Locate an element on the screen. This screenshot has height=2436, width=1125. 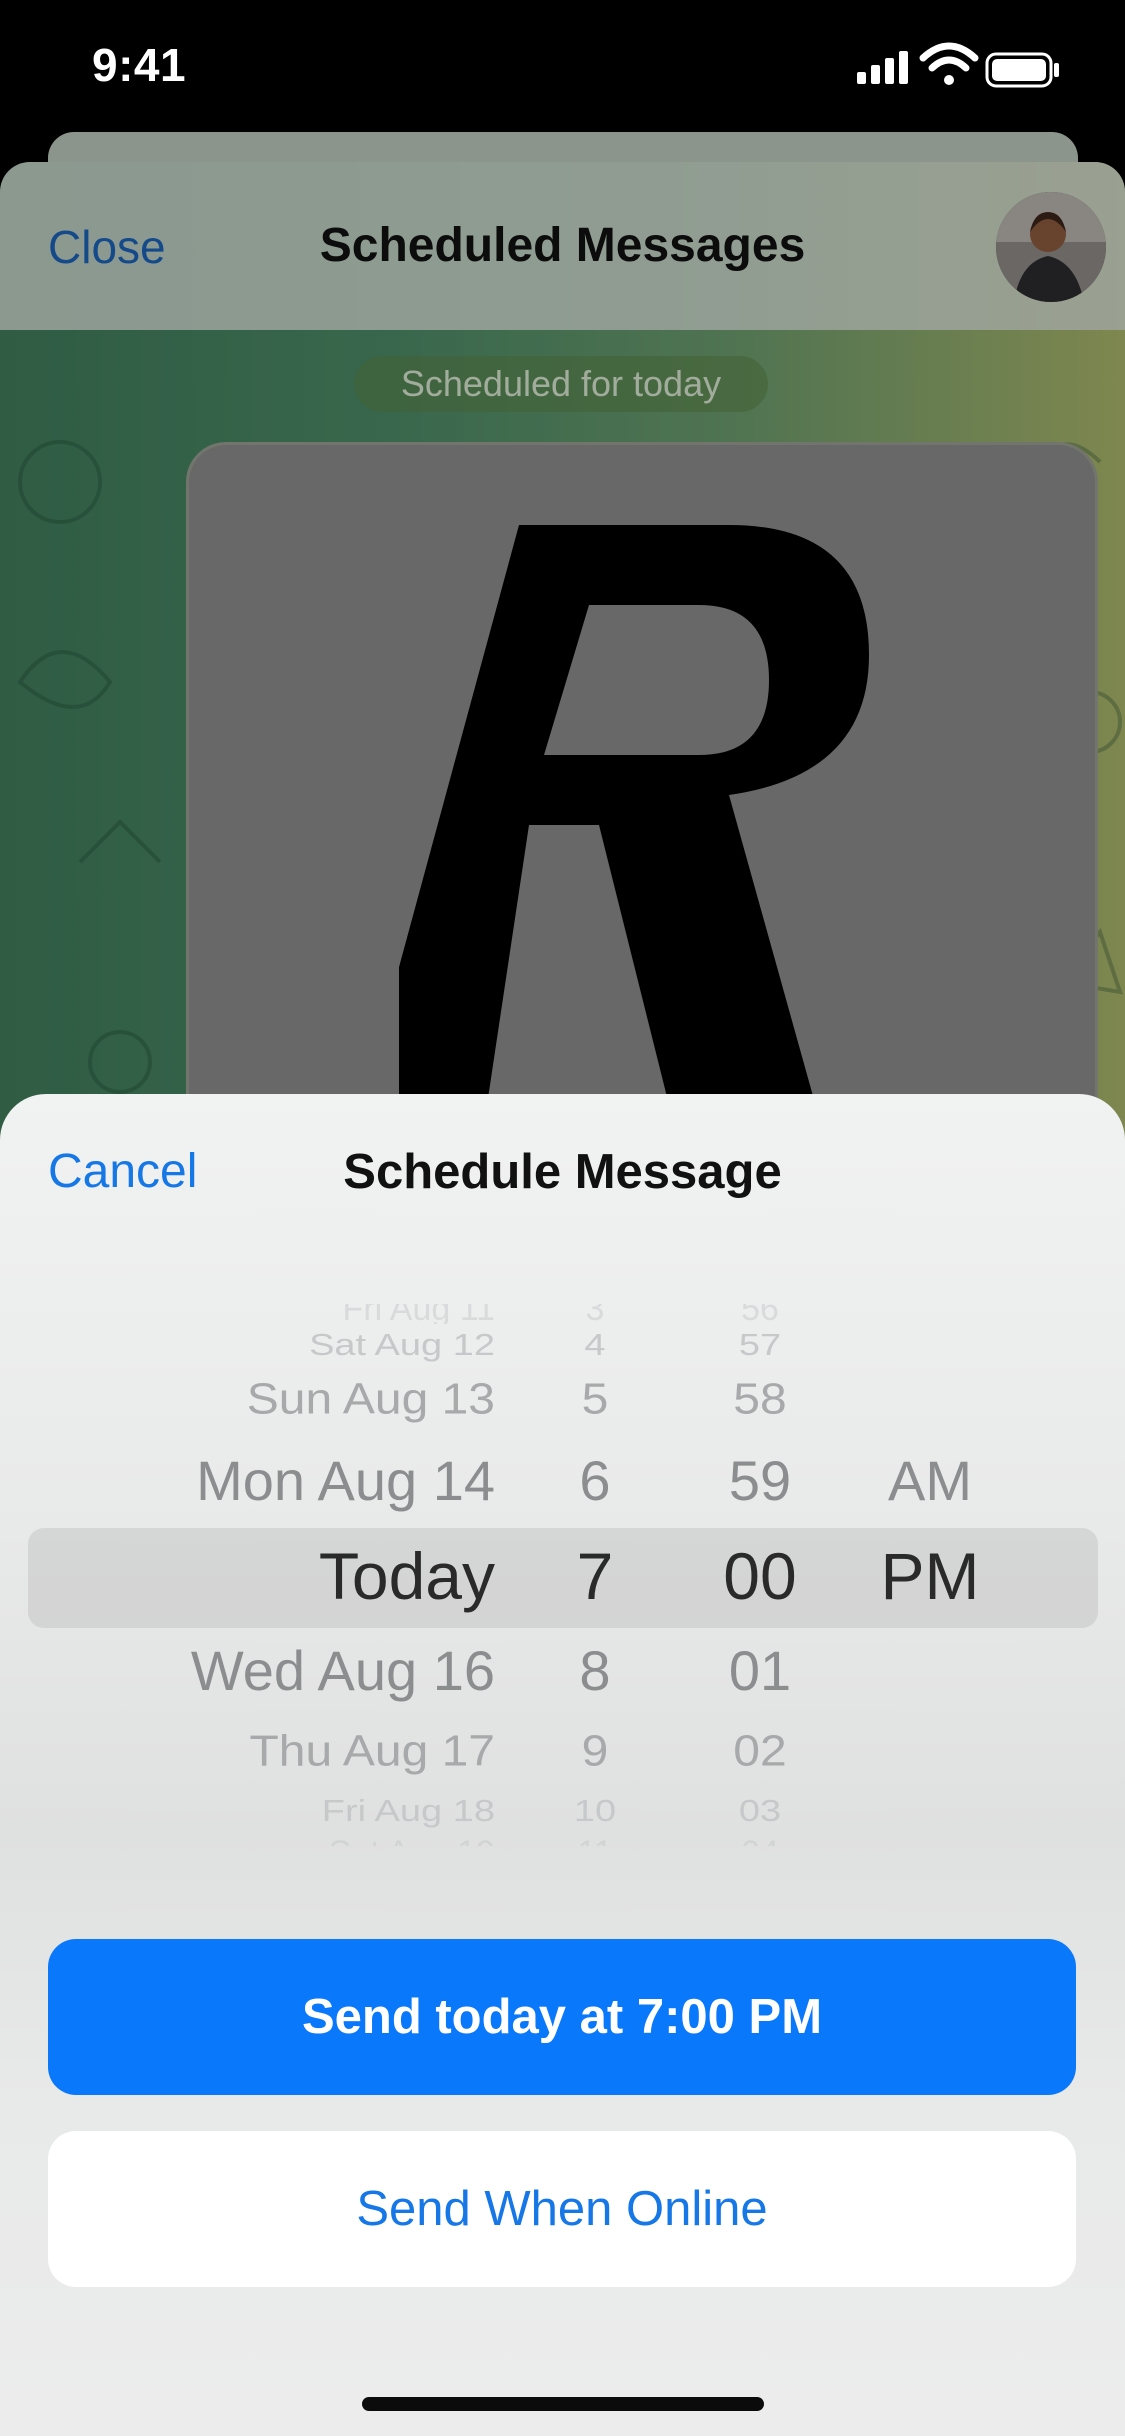
picker-day: Sat Aug 19 is located at coordinates (412, 1840).